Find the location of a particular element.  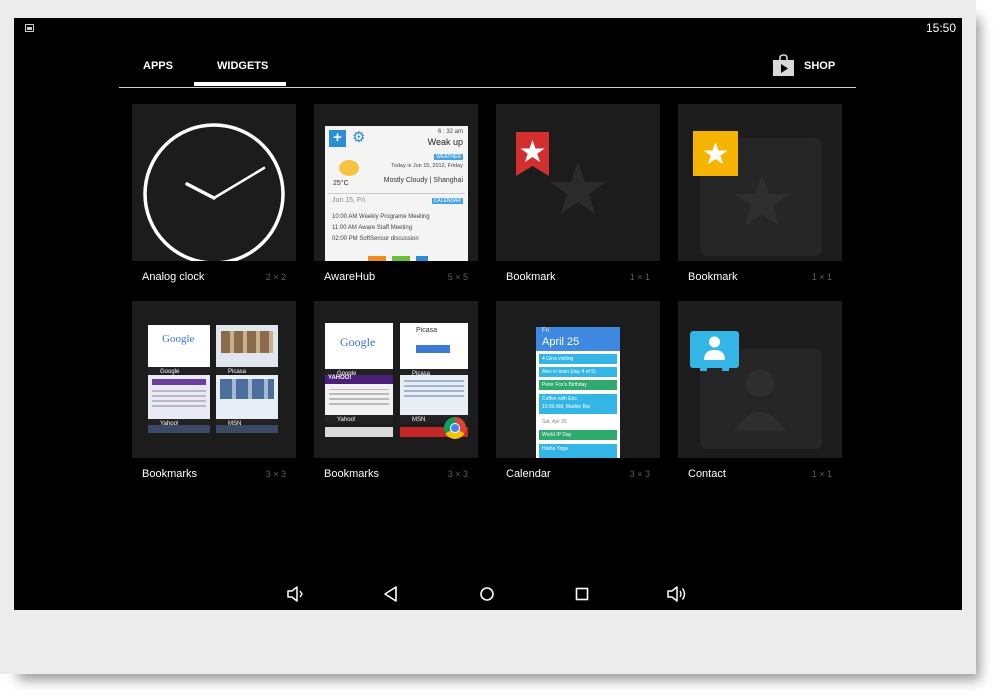

calendar-event: Hatha Yoga is located at coordinates (578, 451).